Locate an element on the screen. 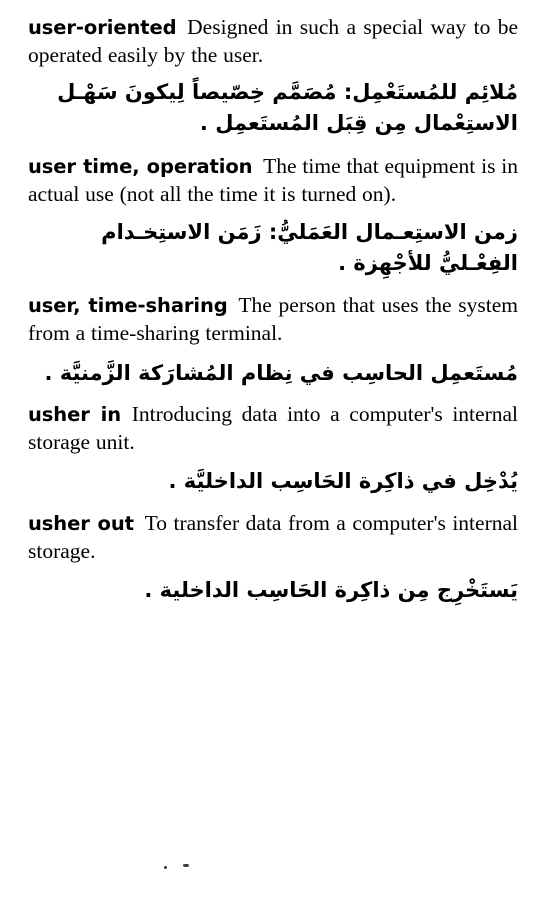 Image resolution: width=538 pixels, height=900 pixels. entry-headword: usher in is located at coordinates (75, 415).